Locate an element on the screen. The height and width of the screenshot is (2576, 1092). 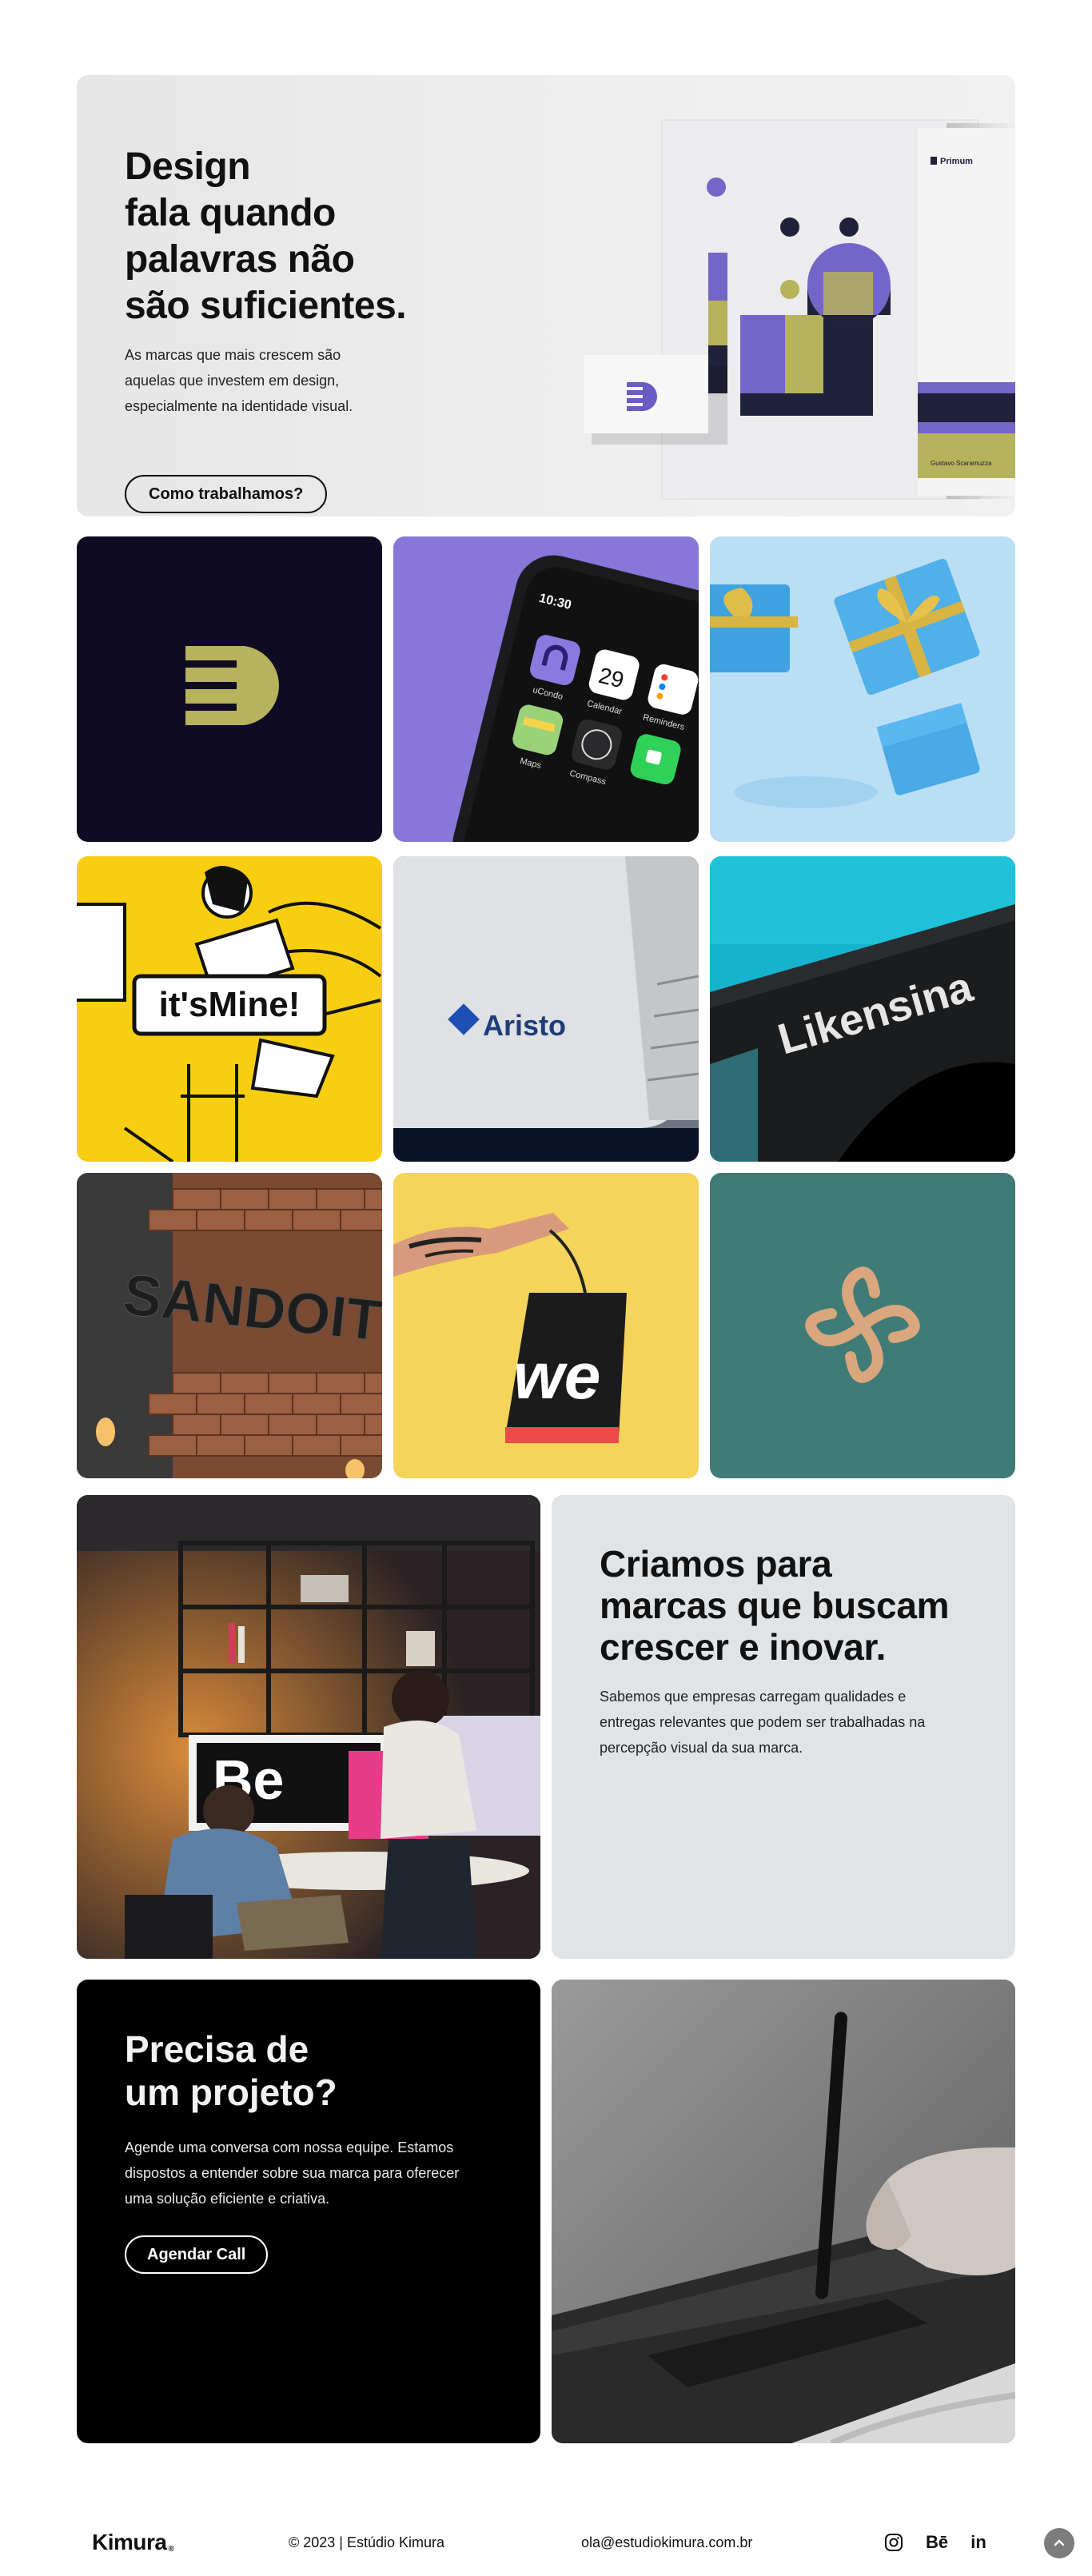
portfolio-likensina-signage: Likensina is located at coordinates (862, 1009).